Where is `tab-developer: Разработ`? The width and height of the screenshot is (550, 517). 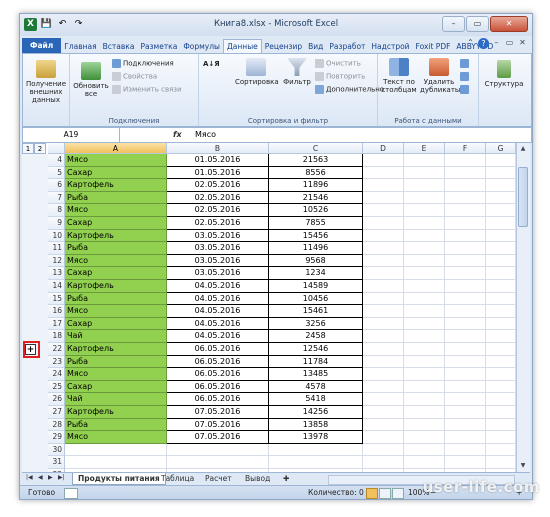
tab-developer: Разработ is located at coordinates (347, 46).